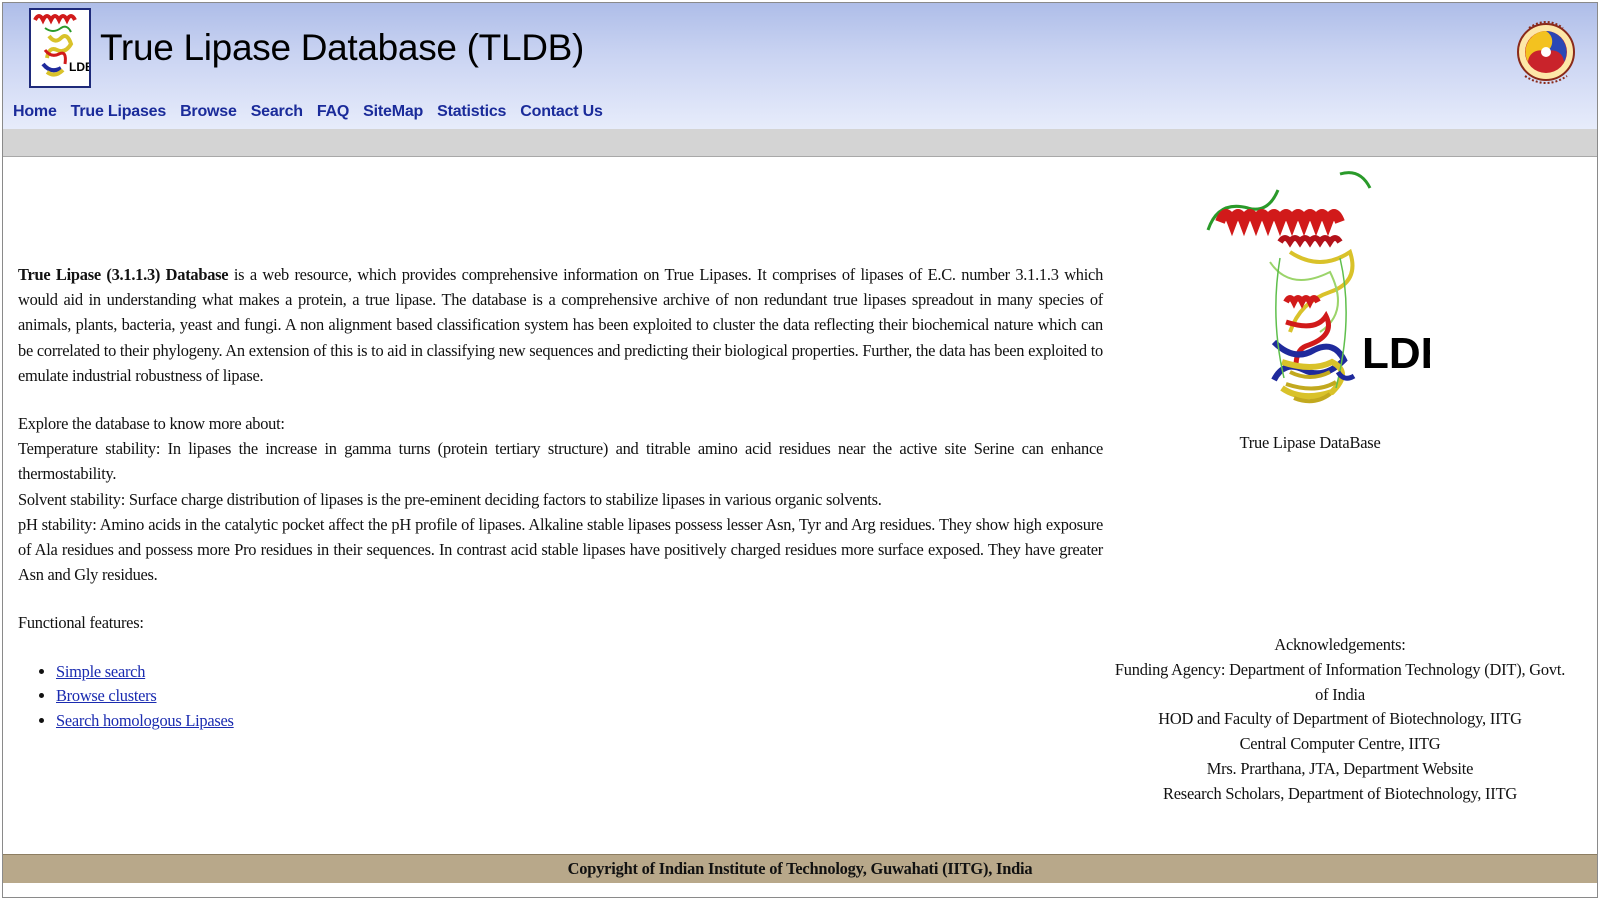 The image size is (1602, 902). What do you see at coordinates (35, 112) in the screenshot?
I see `nav-home: Home` at bounding box center [35, 112].